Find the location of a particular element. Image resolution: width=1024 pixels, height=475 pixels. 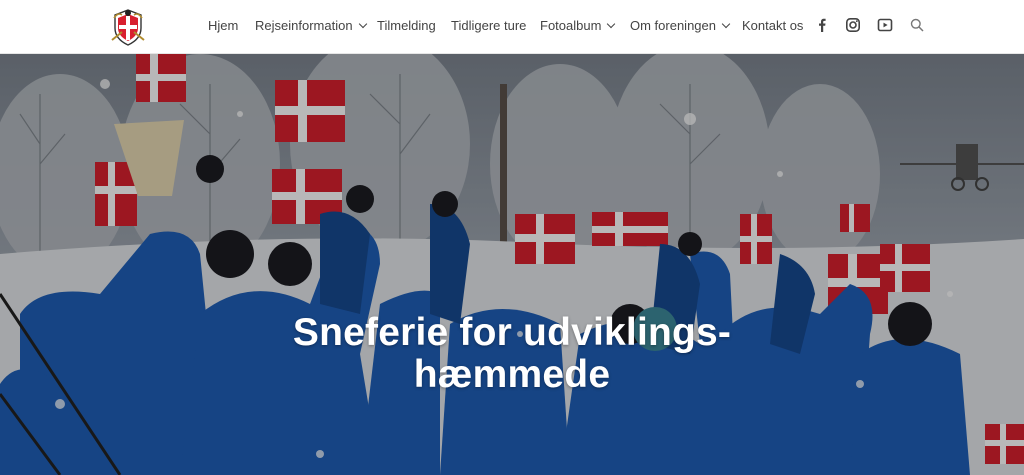

nav-item-label: Rejseinformation is located at coordinates (304, 25).